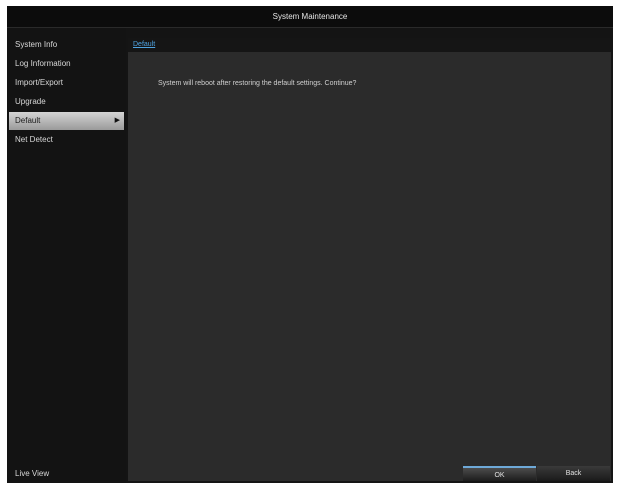 Image resolution: width=618 pixels, height=487 pixels. What do you see at coordinates (66, 83) in the screenshot?
I see `sidebar-item-import-export: Import/Export` at bounding box center [66, 83].